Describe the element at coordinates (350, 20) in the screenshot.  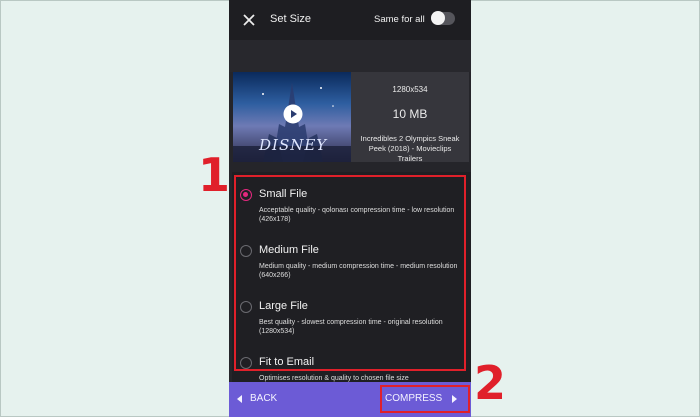
I see `top-bar: Set Size Same for all` at that location.